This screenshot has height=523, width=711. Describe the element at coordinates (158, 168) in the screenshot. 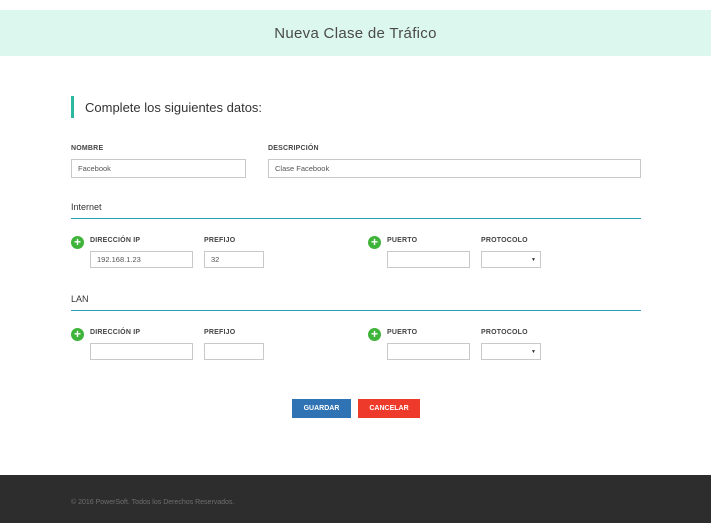

I see `nombre-input` at that location.